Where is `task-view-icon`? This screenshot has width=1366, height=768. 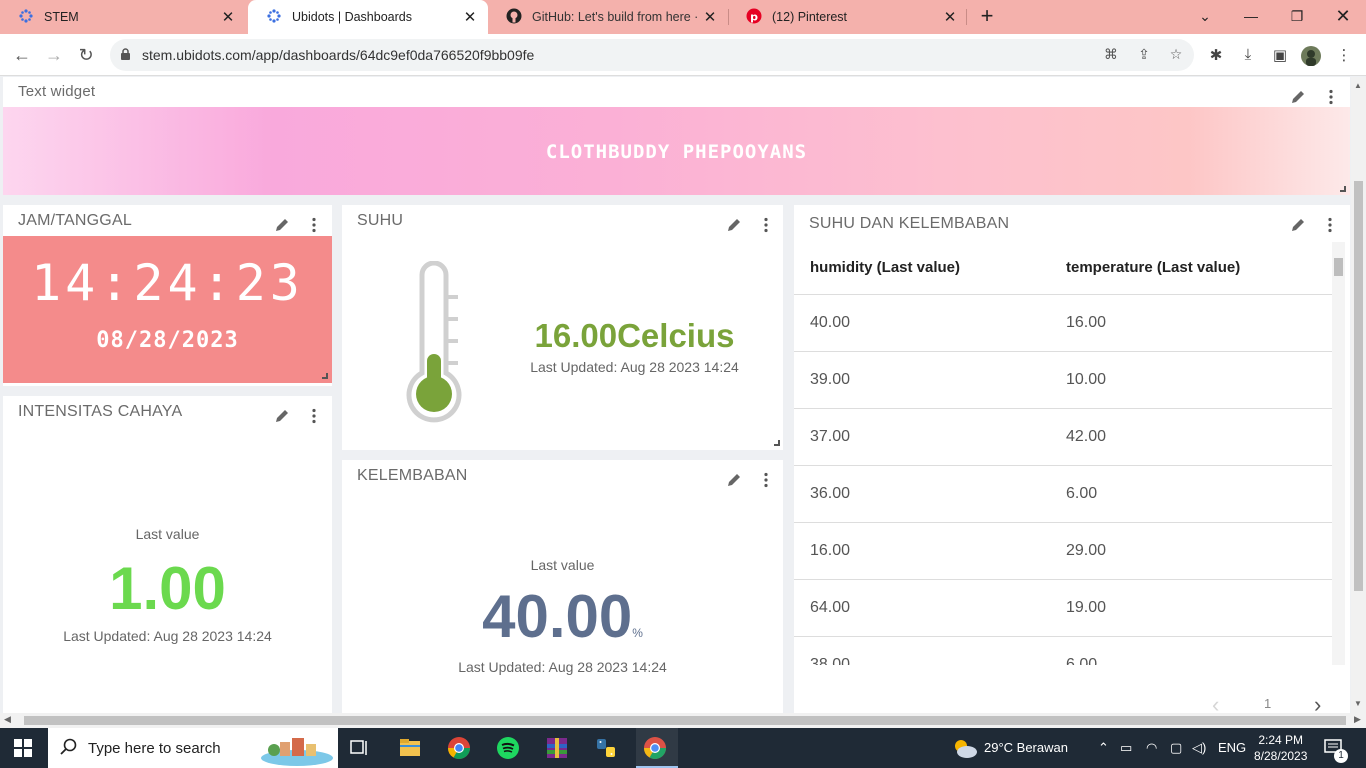
task-view-icon is located at coordinates (360, 748).